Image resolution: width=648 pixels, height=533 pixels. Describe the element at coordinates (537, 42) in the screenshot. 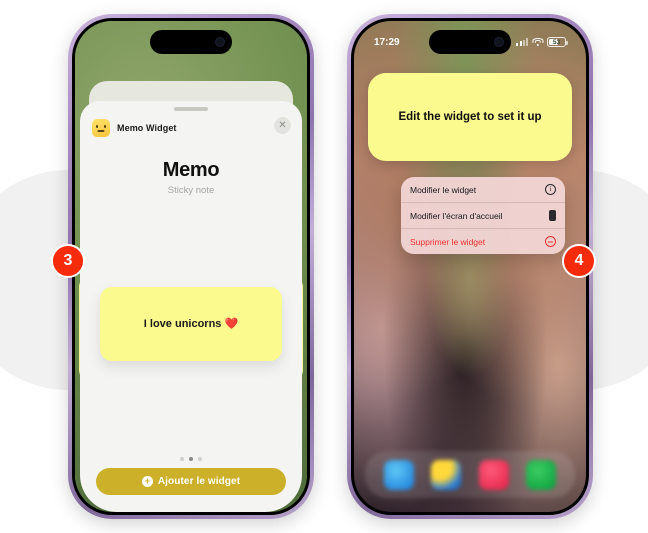

I see `wifi-icon` at that location.